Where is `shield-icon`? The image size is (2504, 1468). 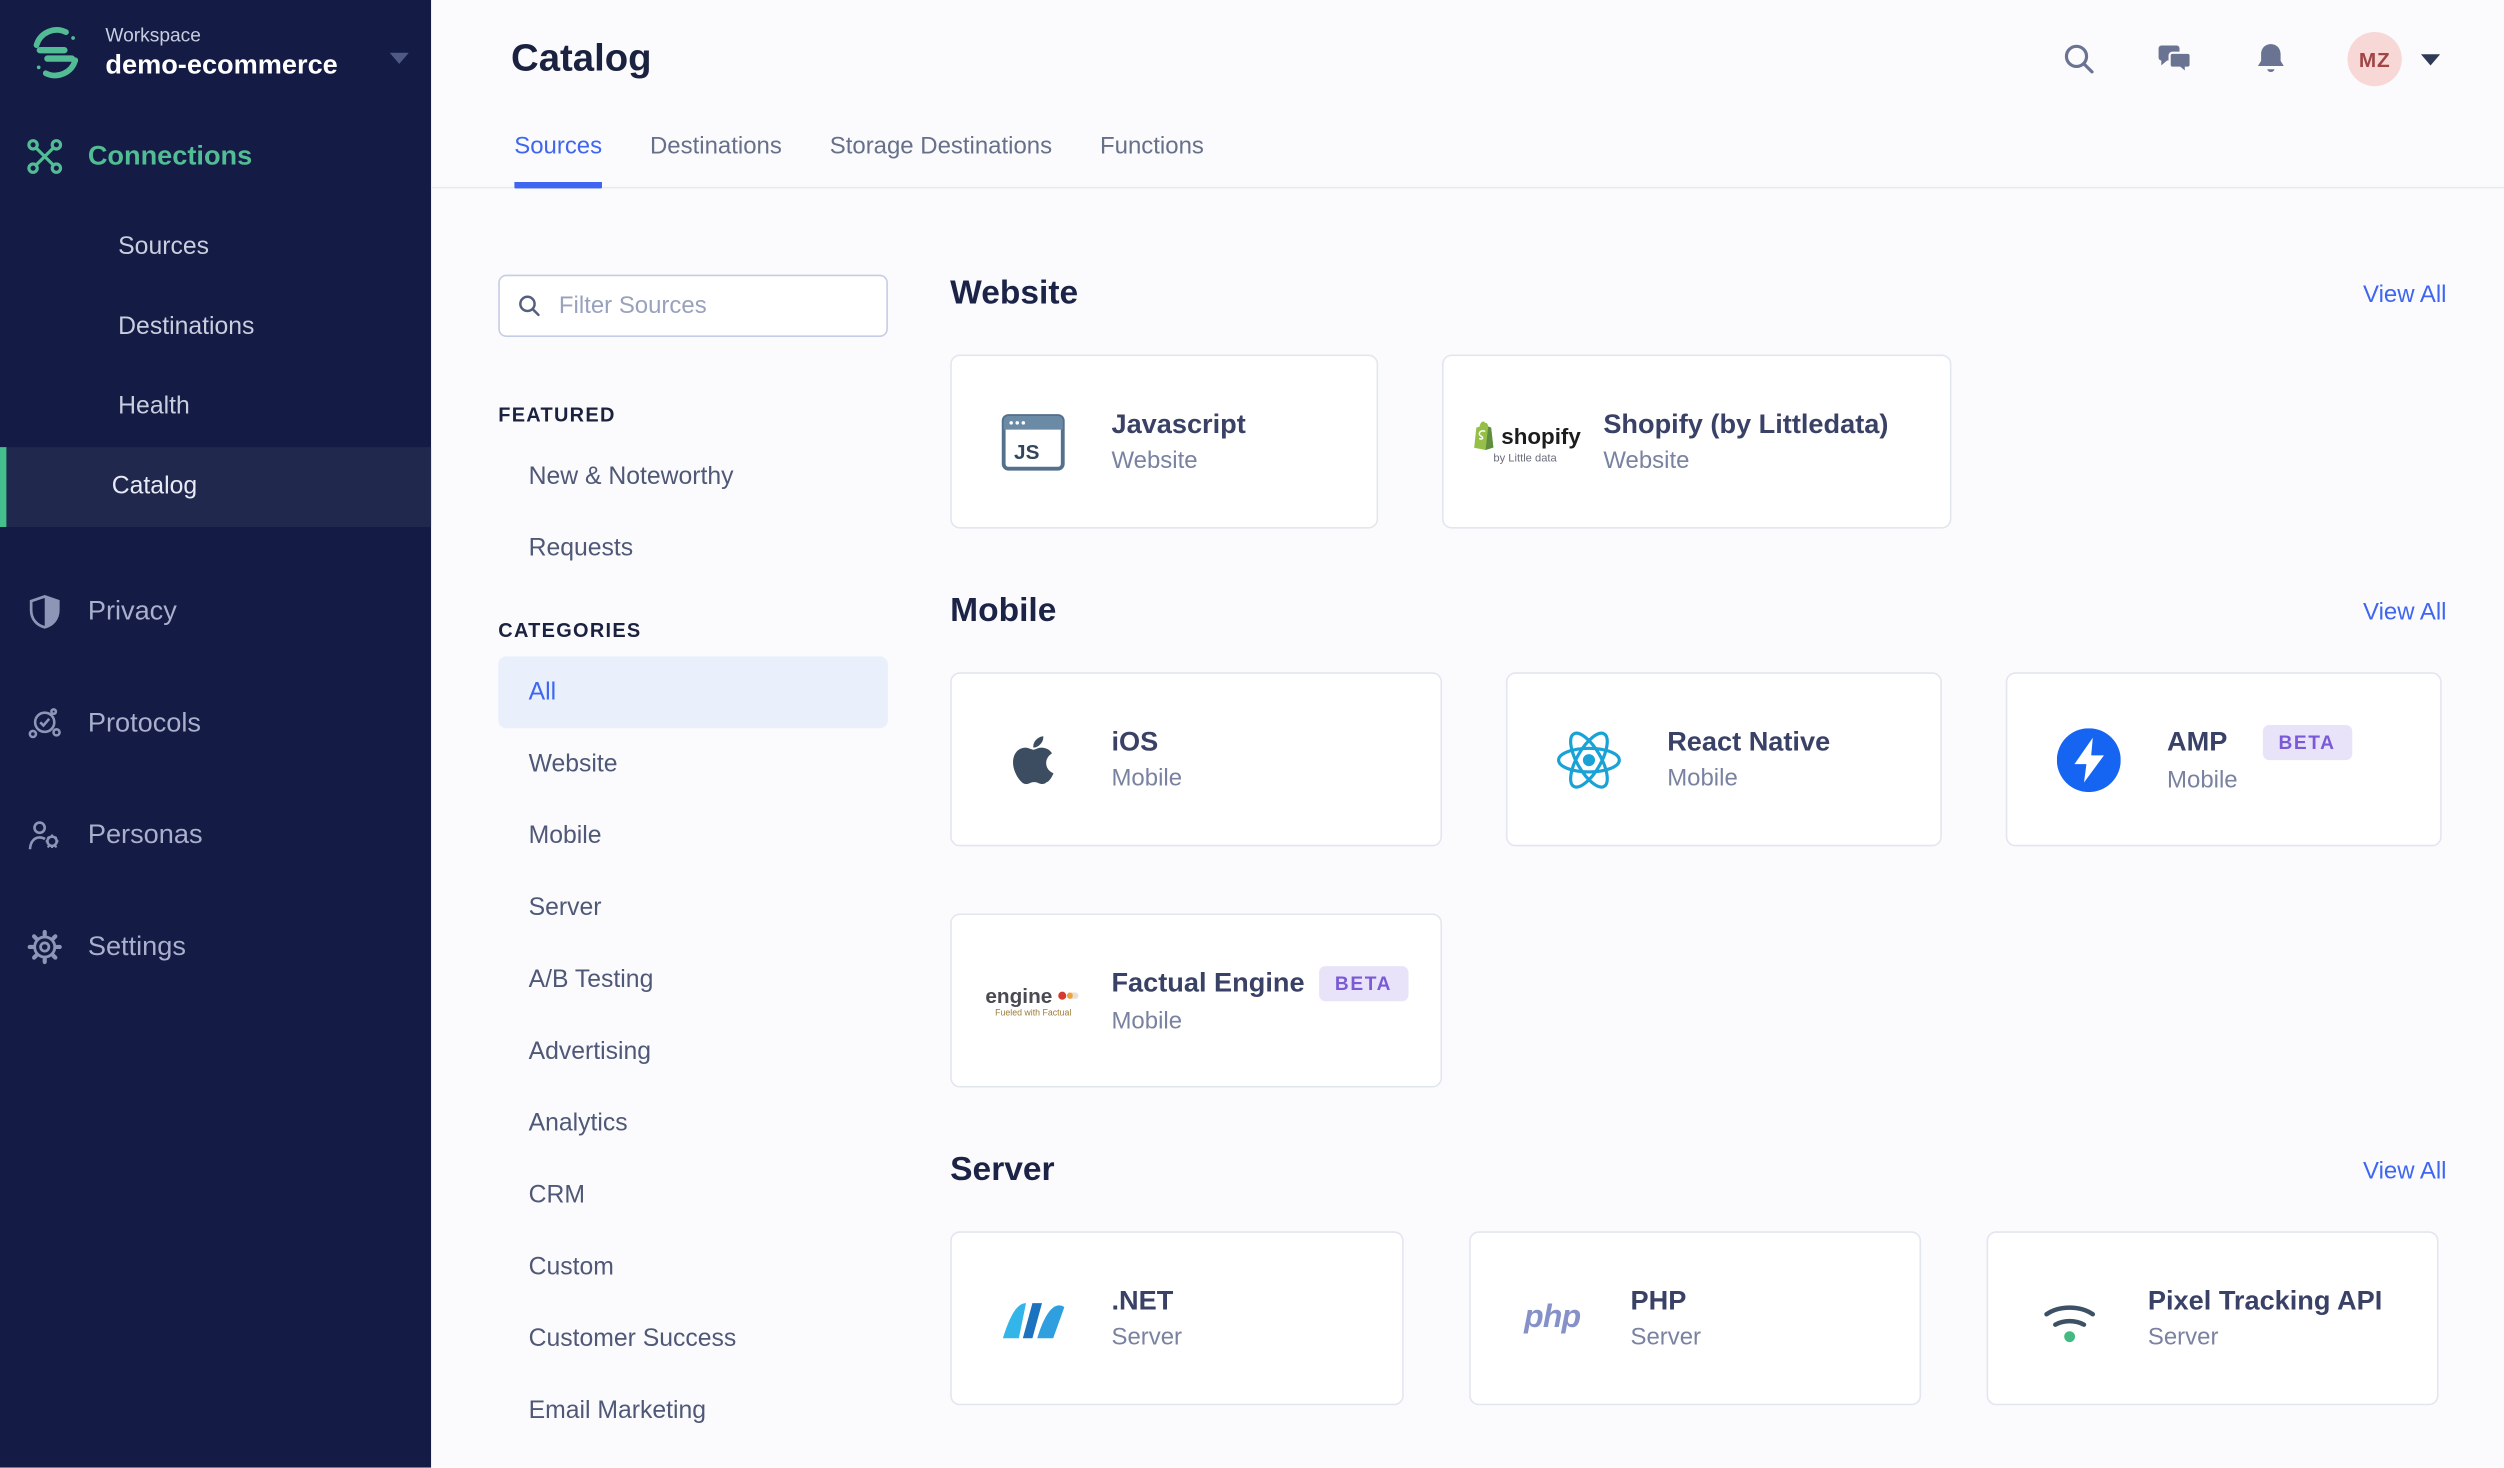
shield-icon is located at coordinates (45, 611).